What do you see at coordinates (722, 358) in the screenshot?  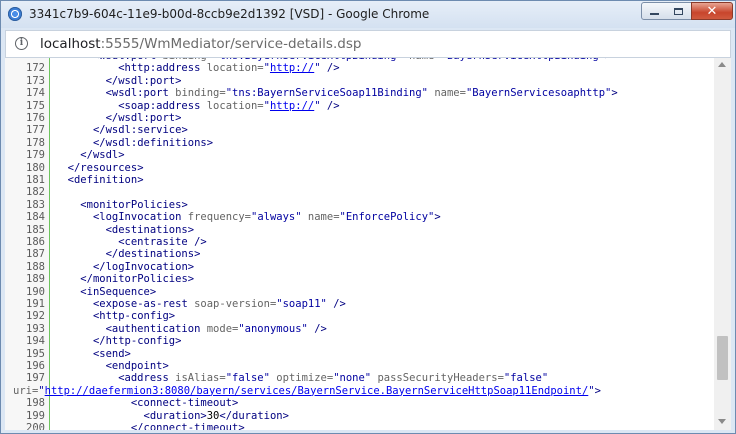 I see `scrollbar-thumb` at bounding box center [722, 358].